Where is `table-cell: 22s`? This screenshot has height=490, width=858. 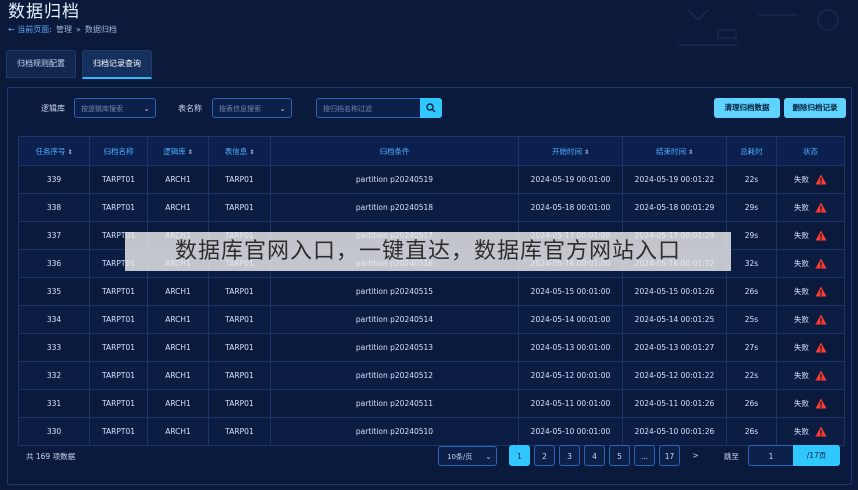 table-cell: 22s is located at coordinates (751, 179).